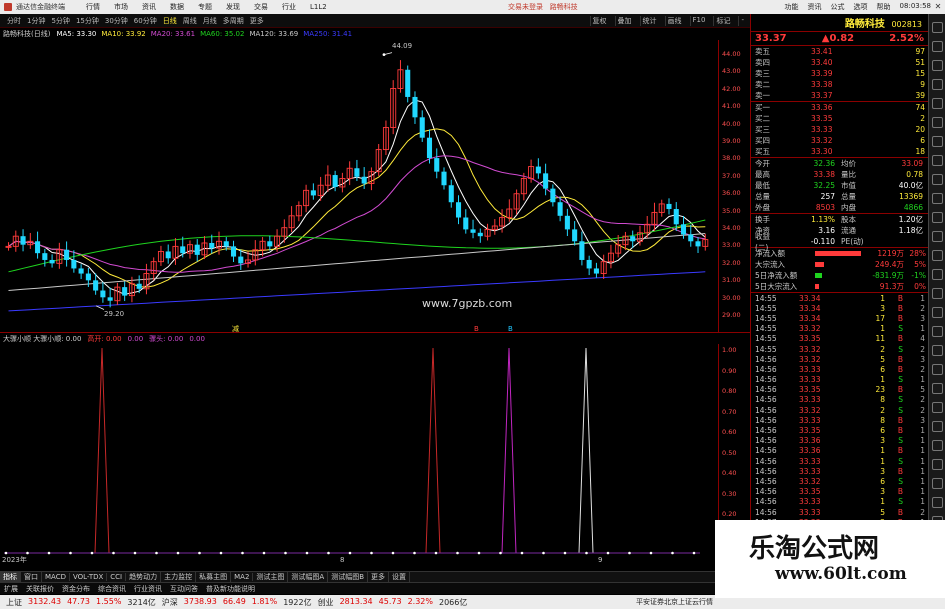 The height and width of the screenshot is (609, 945). I want to click on book-row: 卖三 33.39 15, so click(839, 73).